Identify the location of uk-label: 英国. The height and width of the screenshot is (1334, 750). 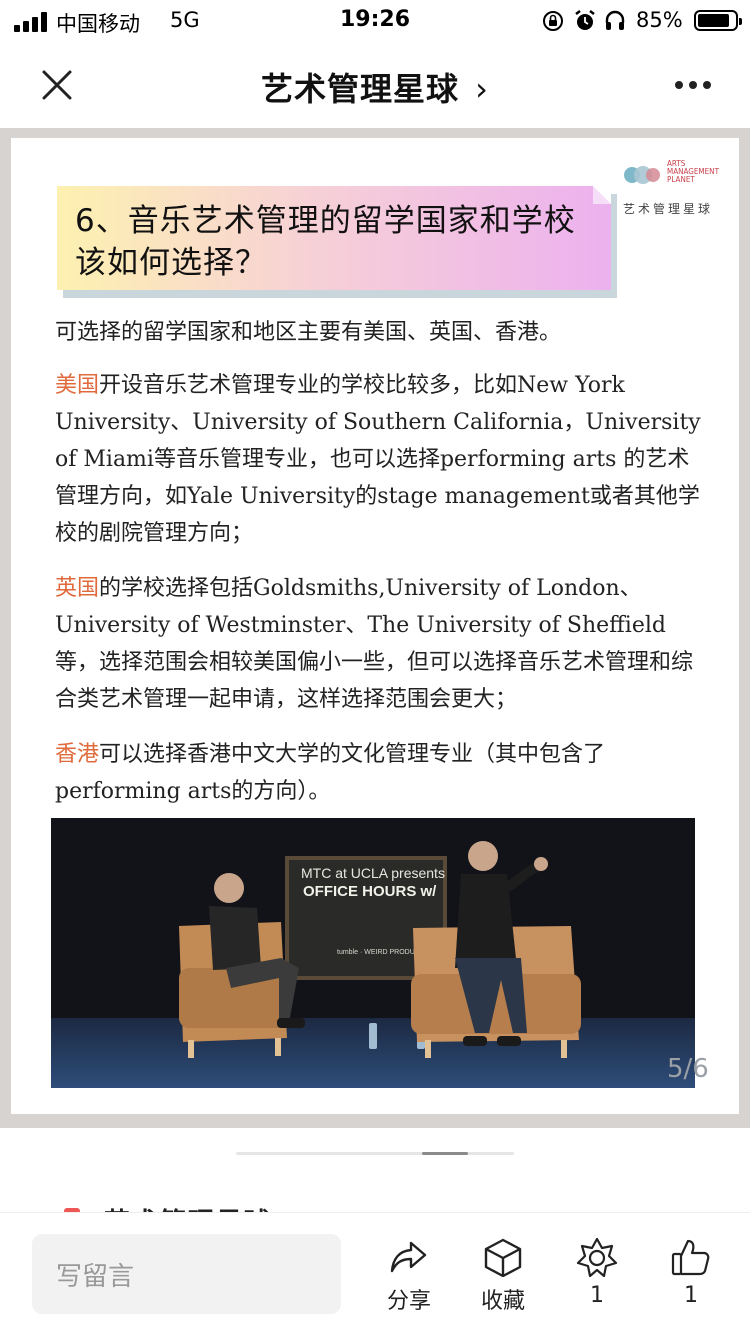
(77, 588).